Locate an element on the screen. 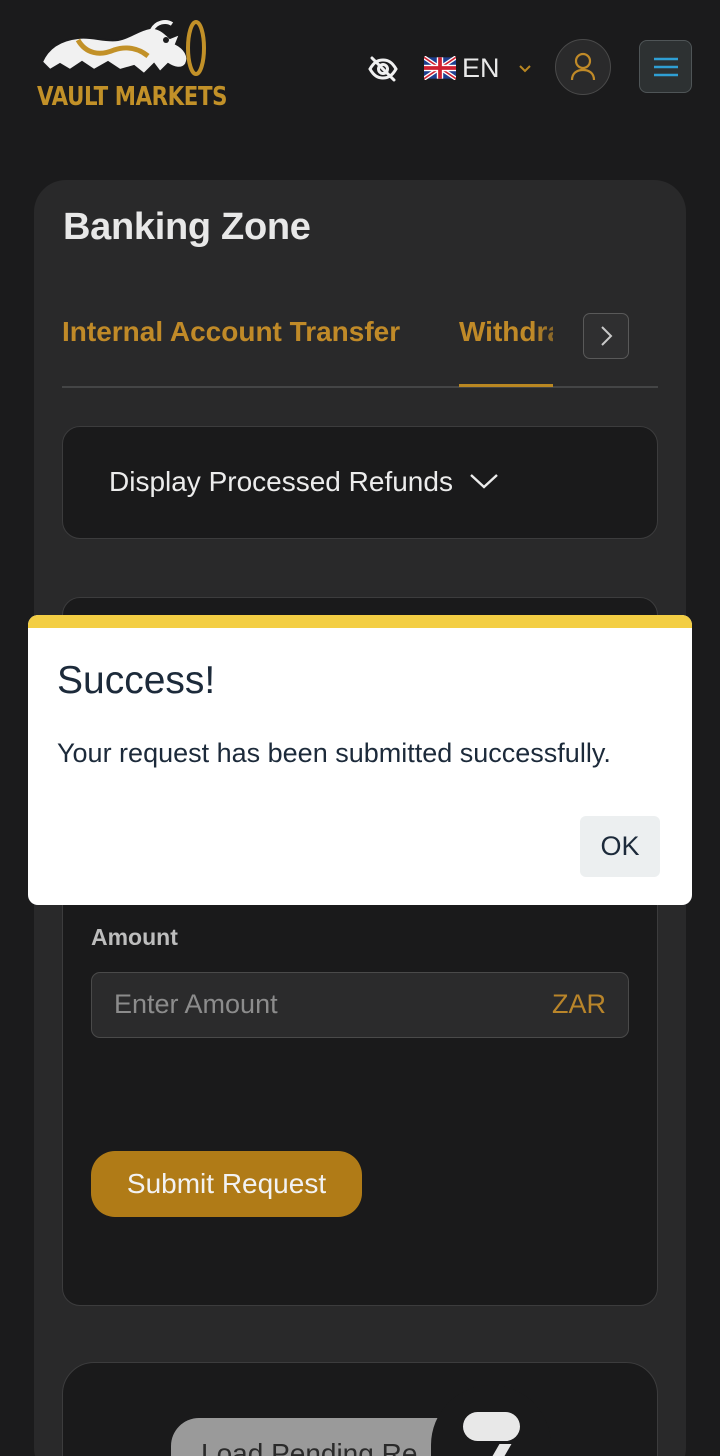 This screenshot has height=1456, width=720. main-menu-button is located at coordinates (665, 66).